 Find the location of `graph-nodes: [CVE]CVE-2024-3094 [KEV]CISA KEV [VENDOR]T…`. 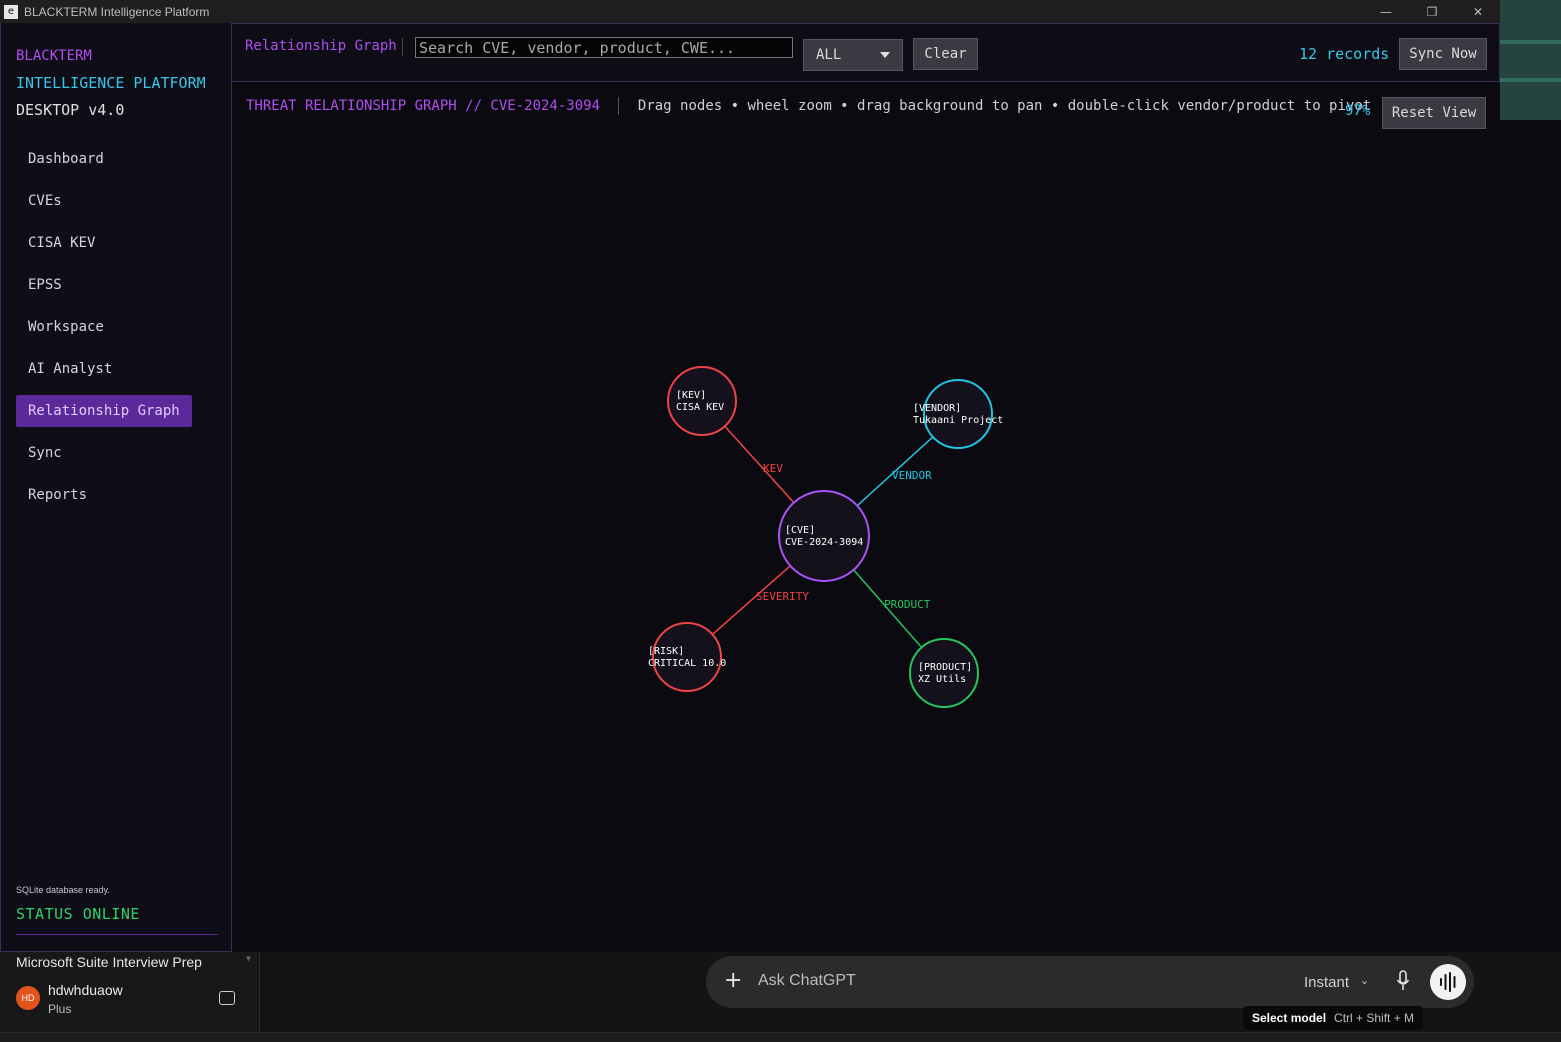

graph-nodes: [CVE]CVE-2024-3094 [KEV]CISA KEV [VENDOR]T… is located at coordinates (825, 537).